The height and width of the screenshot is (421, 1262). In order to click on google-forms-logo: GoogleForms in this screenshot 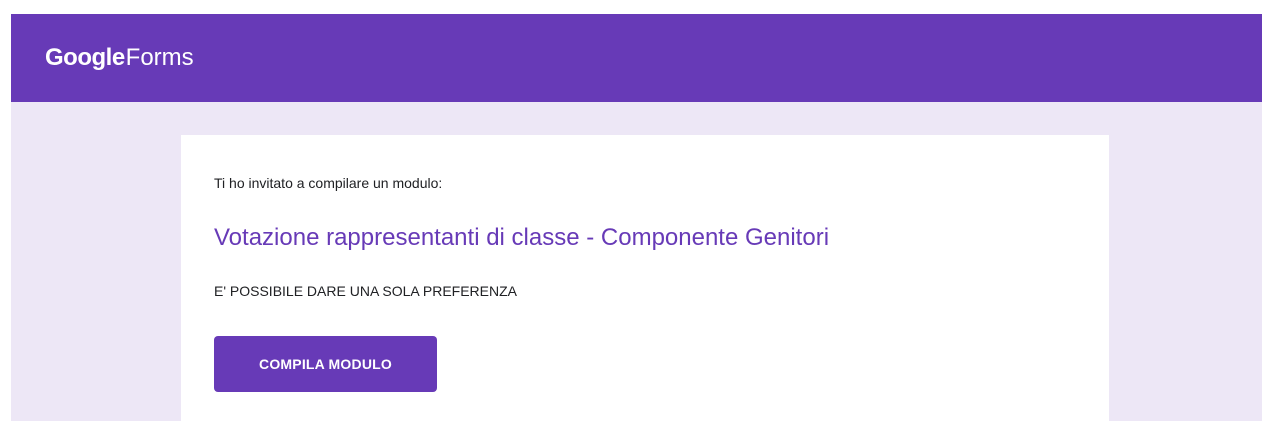, I will do `click(119, 58)`.